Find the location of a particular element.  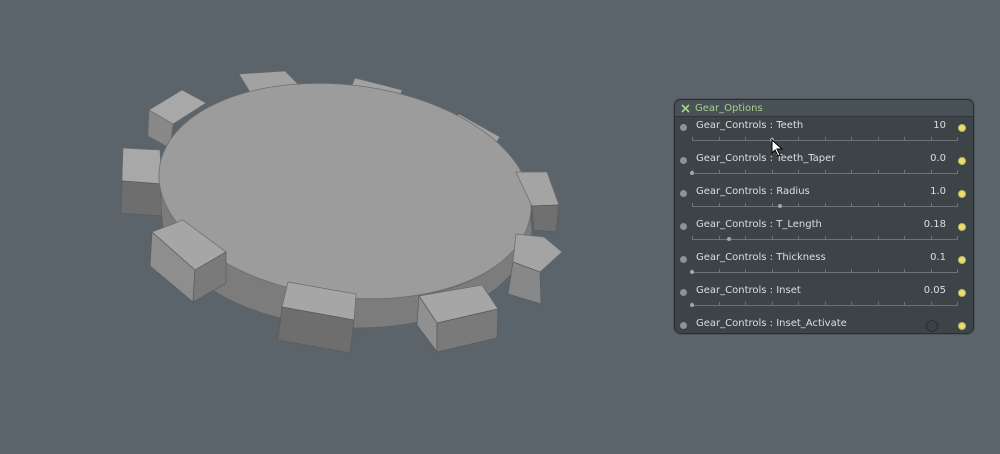

control-row: Gear_Controls : Teeth 10 is located at coordinates (824, 133).